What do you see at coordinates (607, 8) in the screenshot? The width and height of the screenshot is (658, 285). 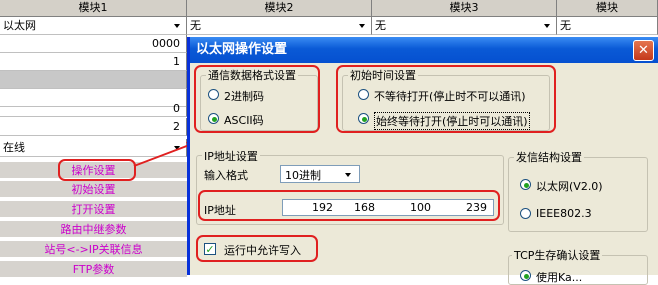 I see `column-header-4: 模块` at bounding box center [607, 8].